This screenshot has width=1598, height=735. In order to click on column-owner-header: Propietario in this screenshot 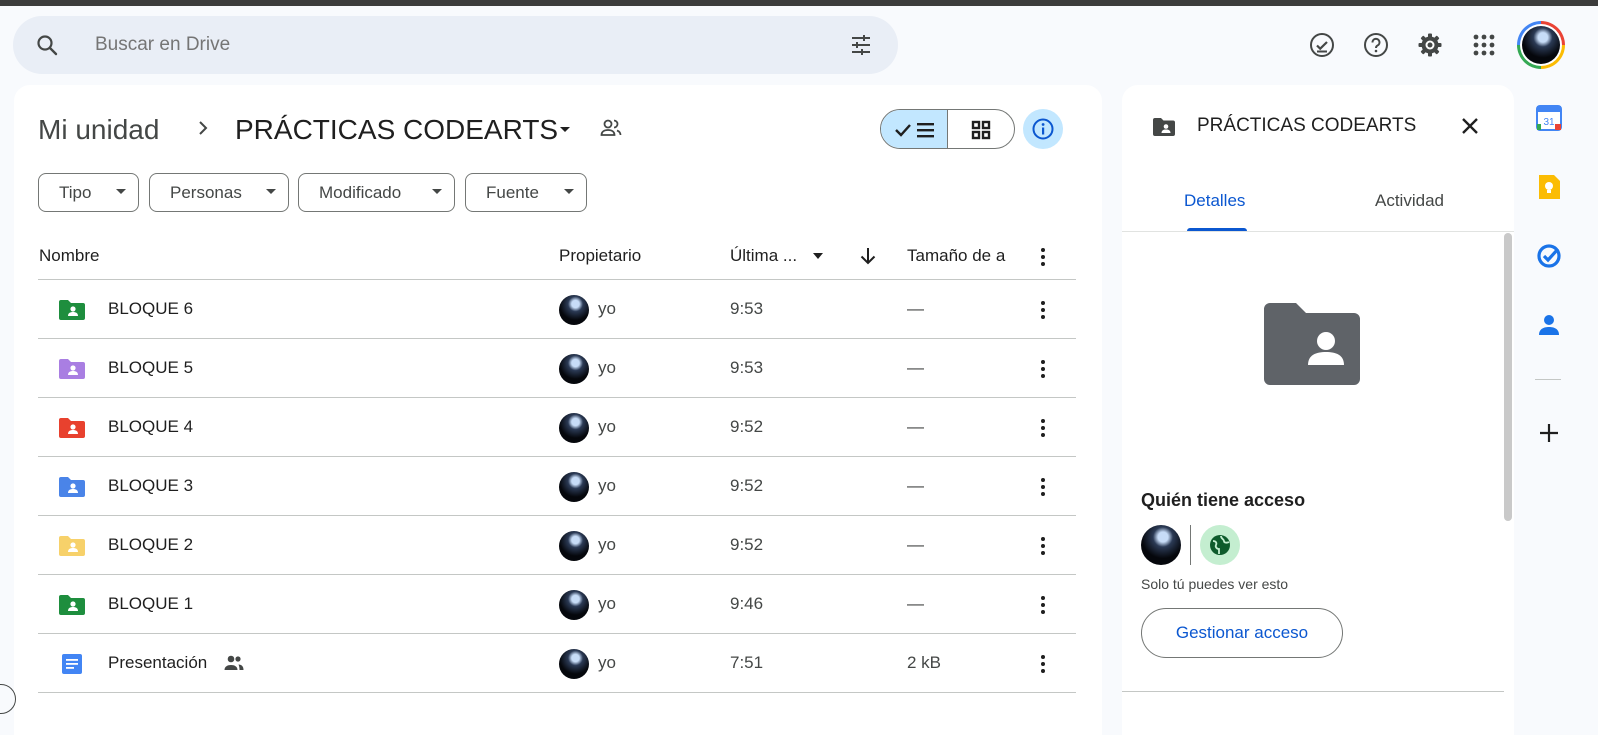, I will do `click(600, 256)`.